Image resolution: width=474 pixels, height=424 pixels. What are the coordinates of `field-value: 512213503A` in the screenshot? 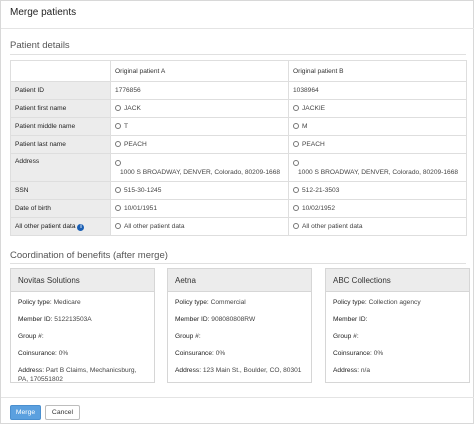 It's located at (73, 319).